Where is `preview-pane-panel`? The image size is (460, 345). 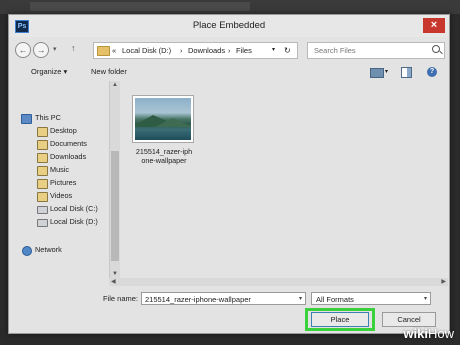
preview-pane-panel is located at coordinates (409, 72).